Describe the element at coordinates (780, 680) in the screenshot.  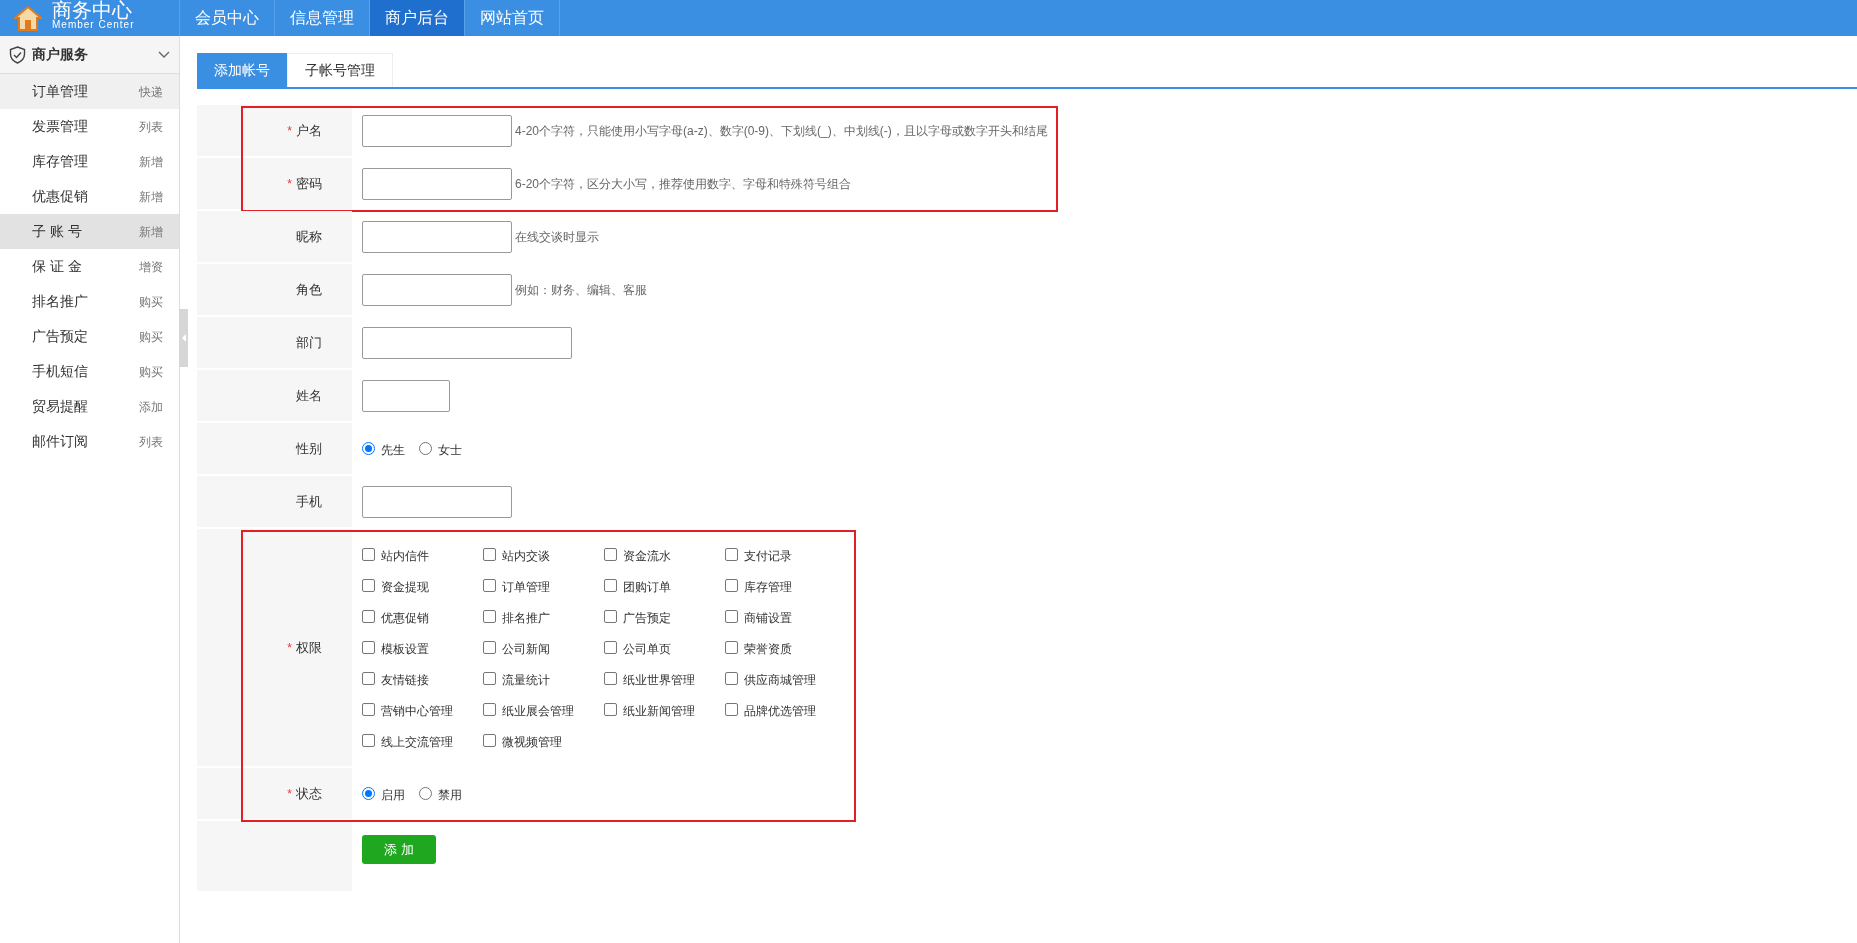
I see `checkbox-label: 供应商城管理` at that location.